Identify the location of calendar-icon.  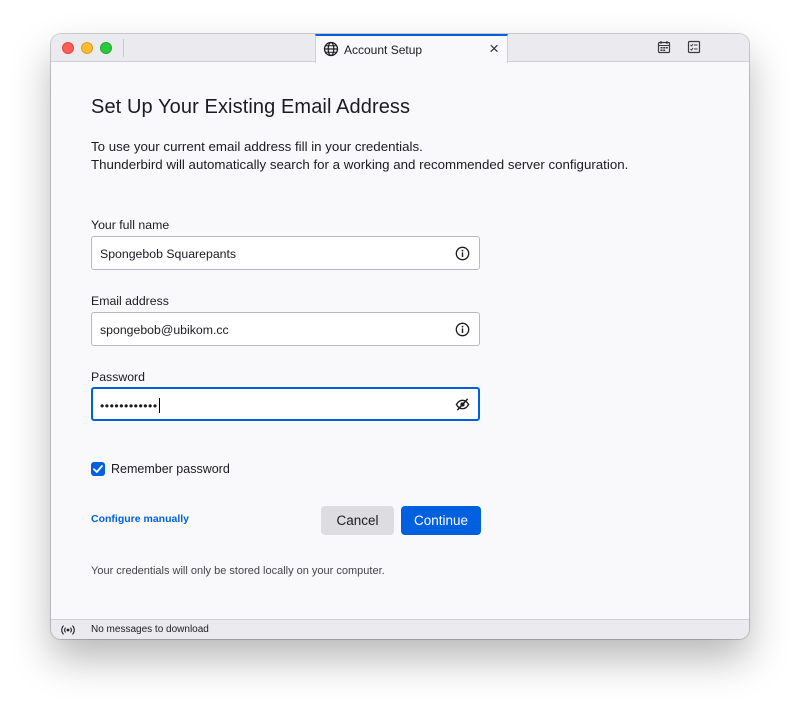
(664, 47).